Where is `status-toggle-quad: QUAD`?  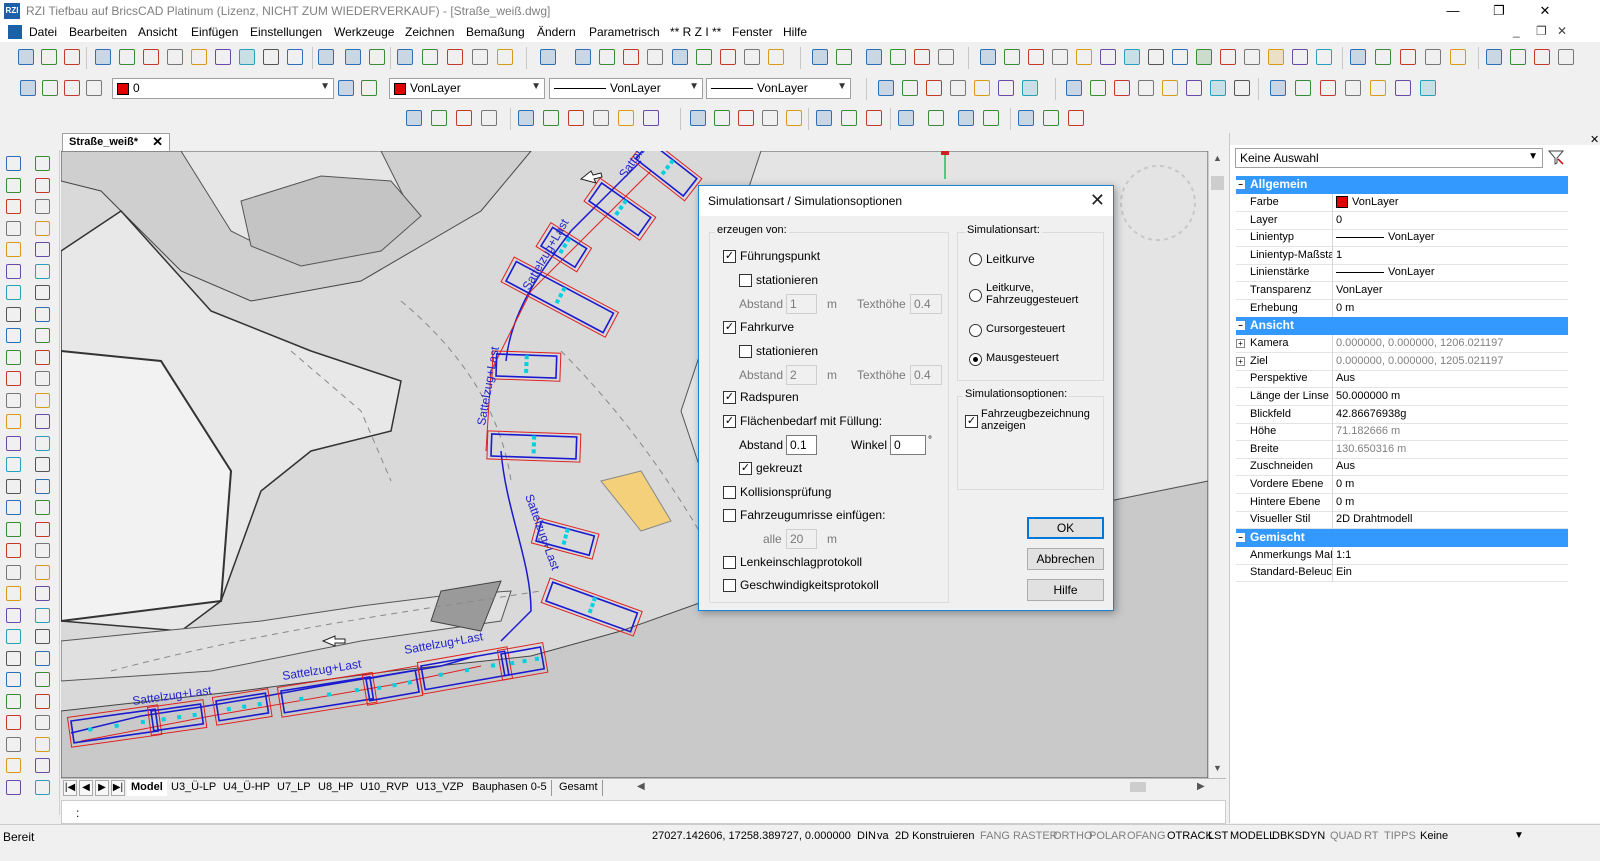
status-toggle-quad: QUAD is located at coordinates (1346, 836).